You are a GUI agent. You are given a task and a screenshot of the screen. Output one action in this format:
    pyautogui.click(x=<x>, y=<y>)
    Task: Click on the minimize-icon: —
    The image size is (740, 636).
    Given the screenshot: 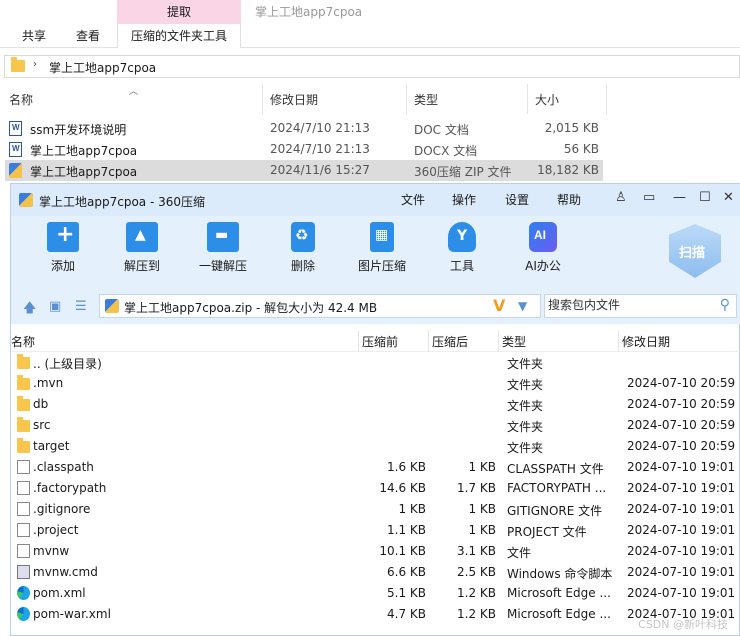 What is the action you would take?
    pyautogui.click(x=679, y=197)
    